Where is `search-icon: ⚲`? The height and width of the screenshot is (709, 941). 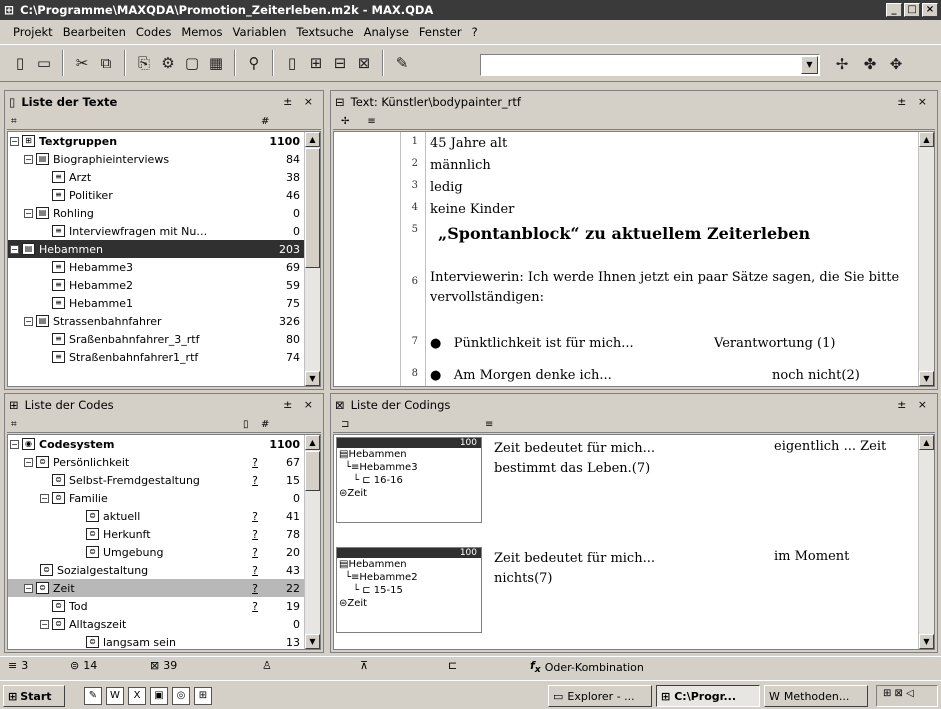
search-icon: ⚲ is located at coordinates (254, 63).